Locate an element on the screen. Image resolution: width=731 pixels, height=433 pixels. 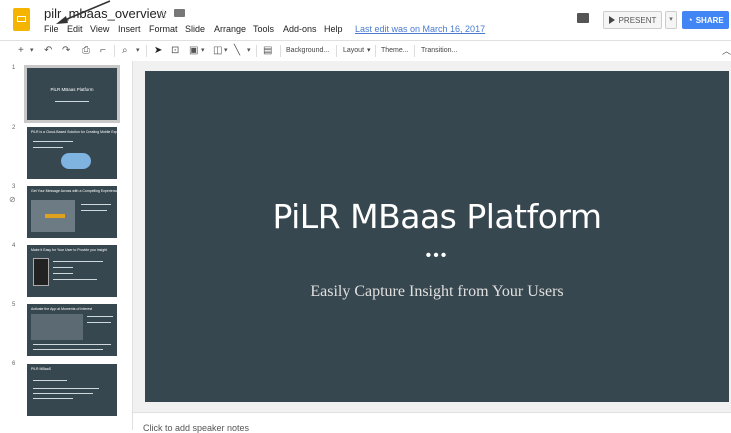
comment-add-icon: ▤ is located at coordinates (267, 51).